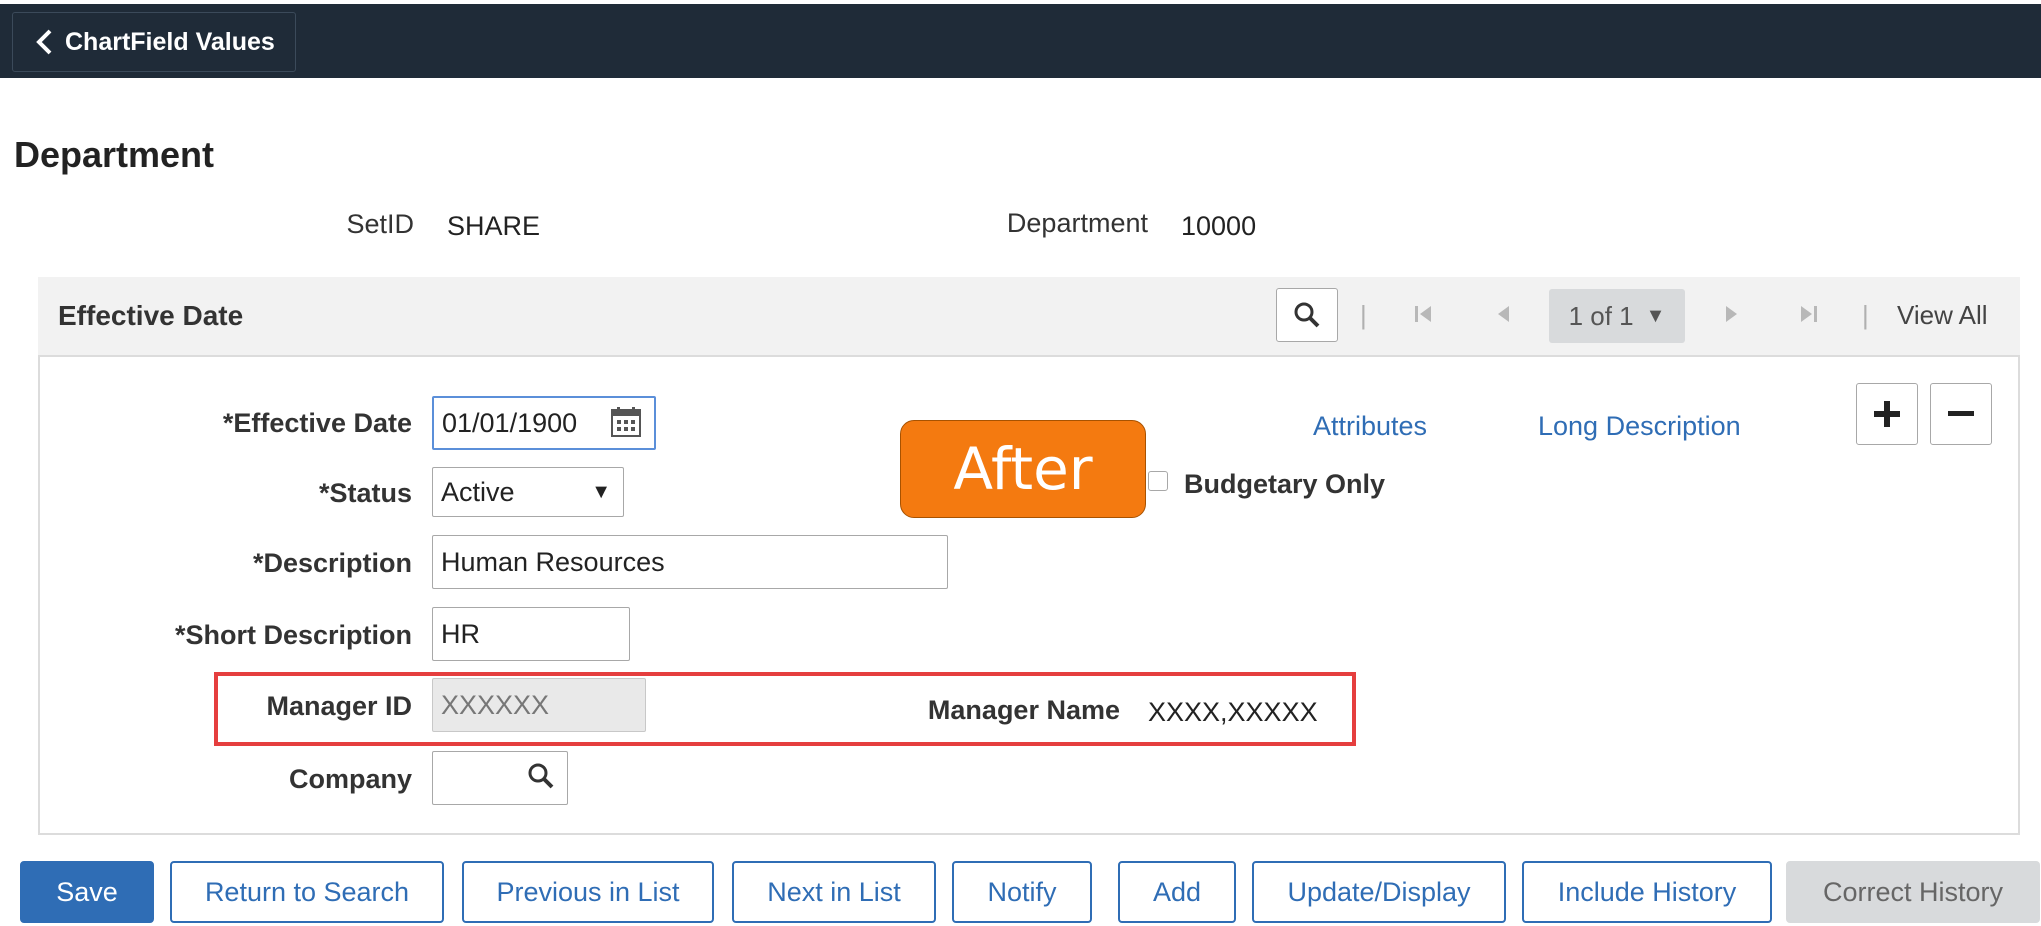 The width and height of the screenshot is (2041, 926). I want to click on update-display-button: Update/Display, so click(1379, 892).